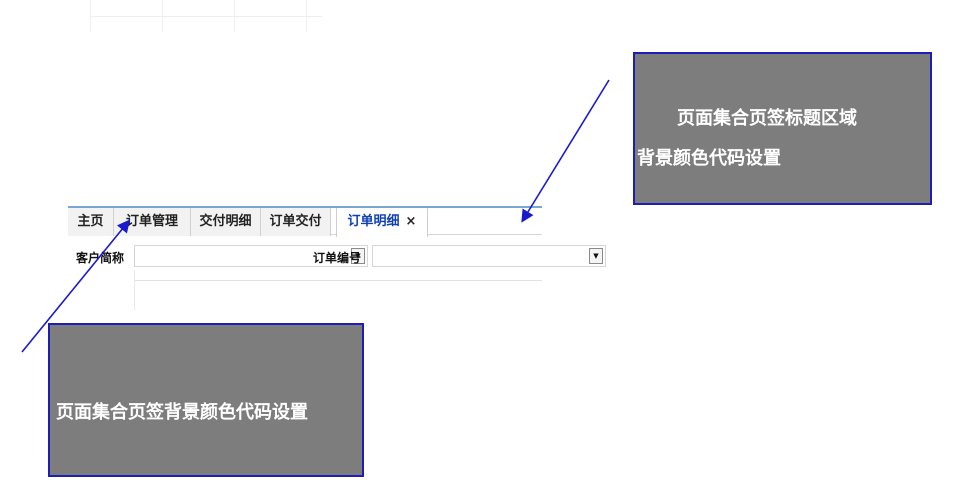  Describe the element at coordinates (76, 286) in the screenshot. I see `arrow-to-tab-background` at that location.